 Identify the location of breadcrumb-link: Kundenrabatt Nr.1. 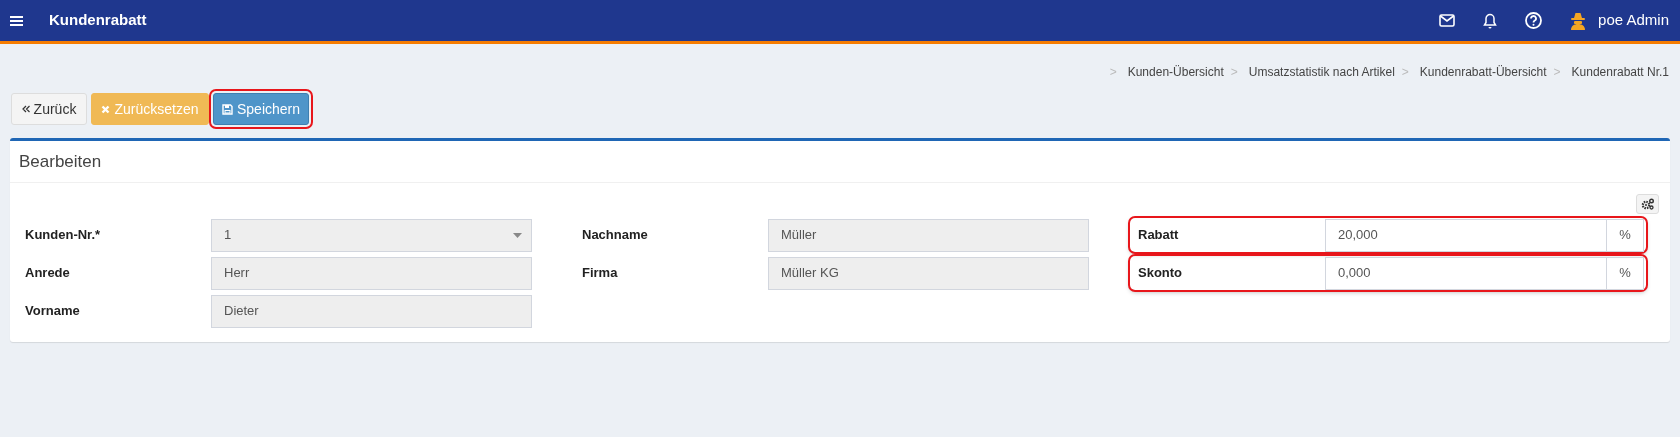
(1620, 72).